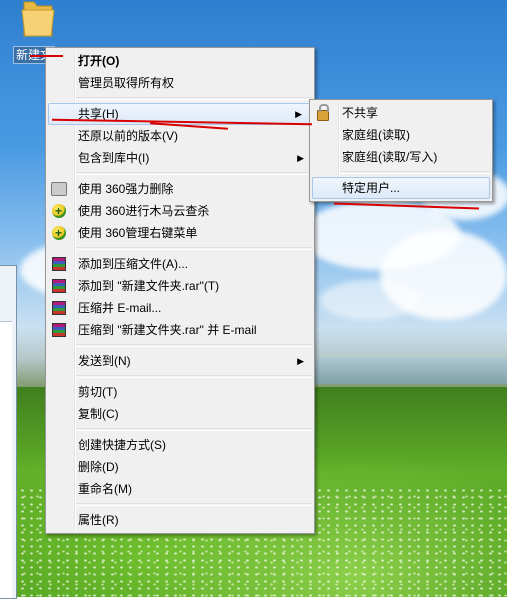  What do you see at coordinates (180, 61) in the screenshot?
I see `context_menu-item-0: 打开(O)` at bounding box center [180, 61].